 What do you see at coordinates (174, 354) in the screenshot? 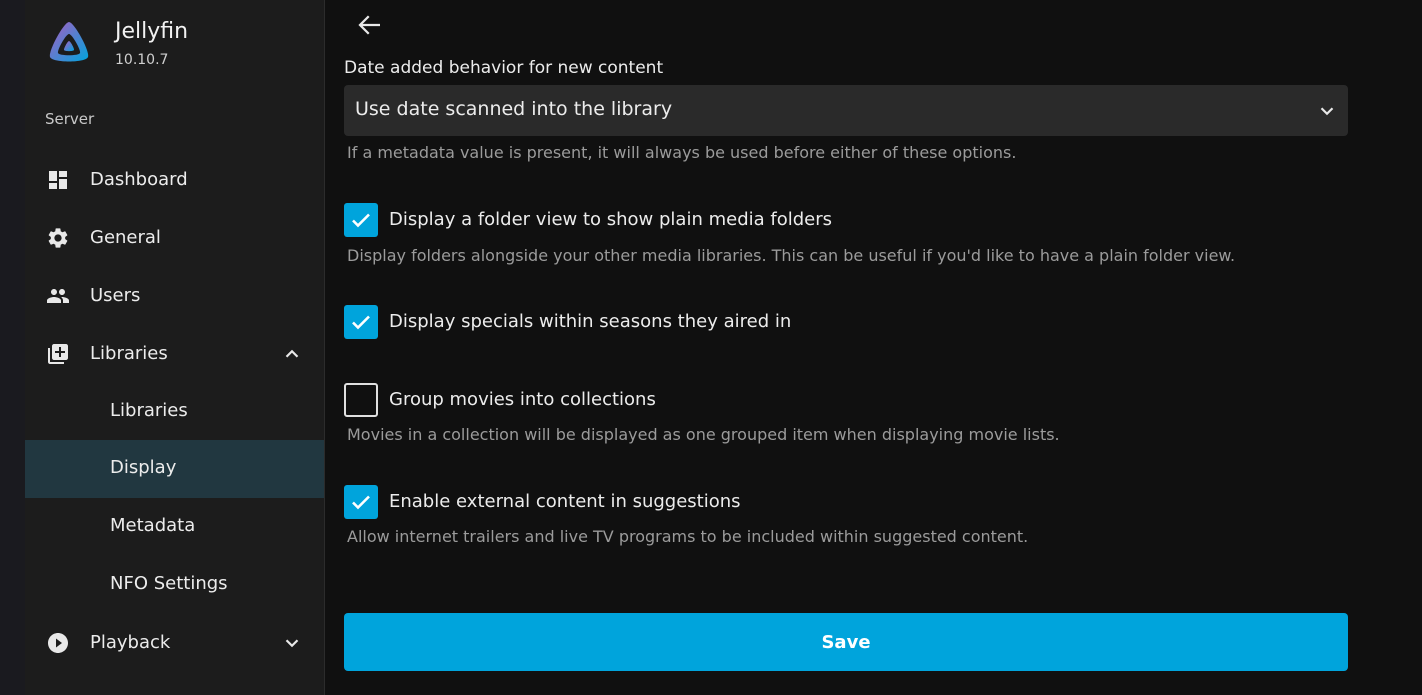
I see `sidebar-item-libraries: Libraries` at bounding box center [174, 354].